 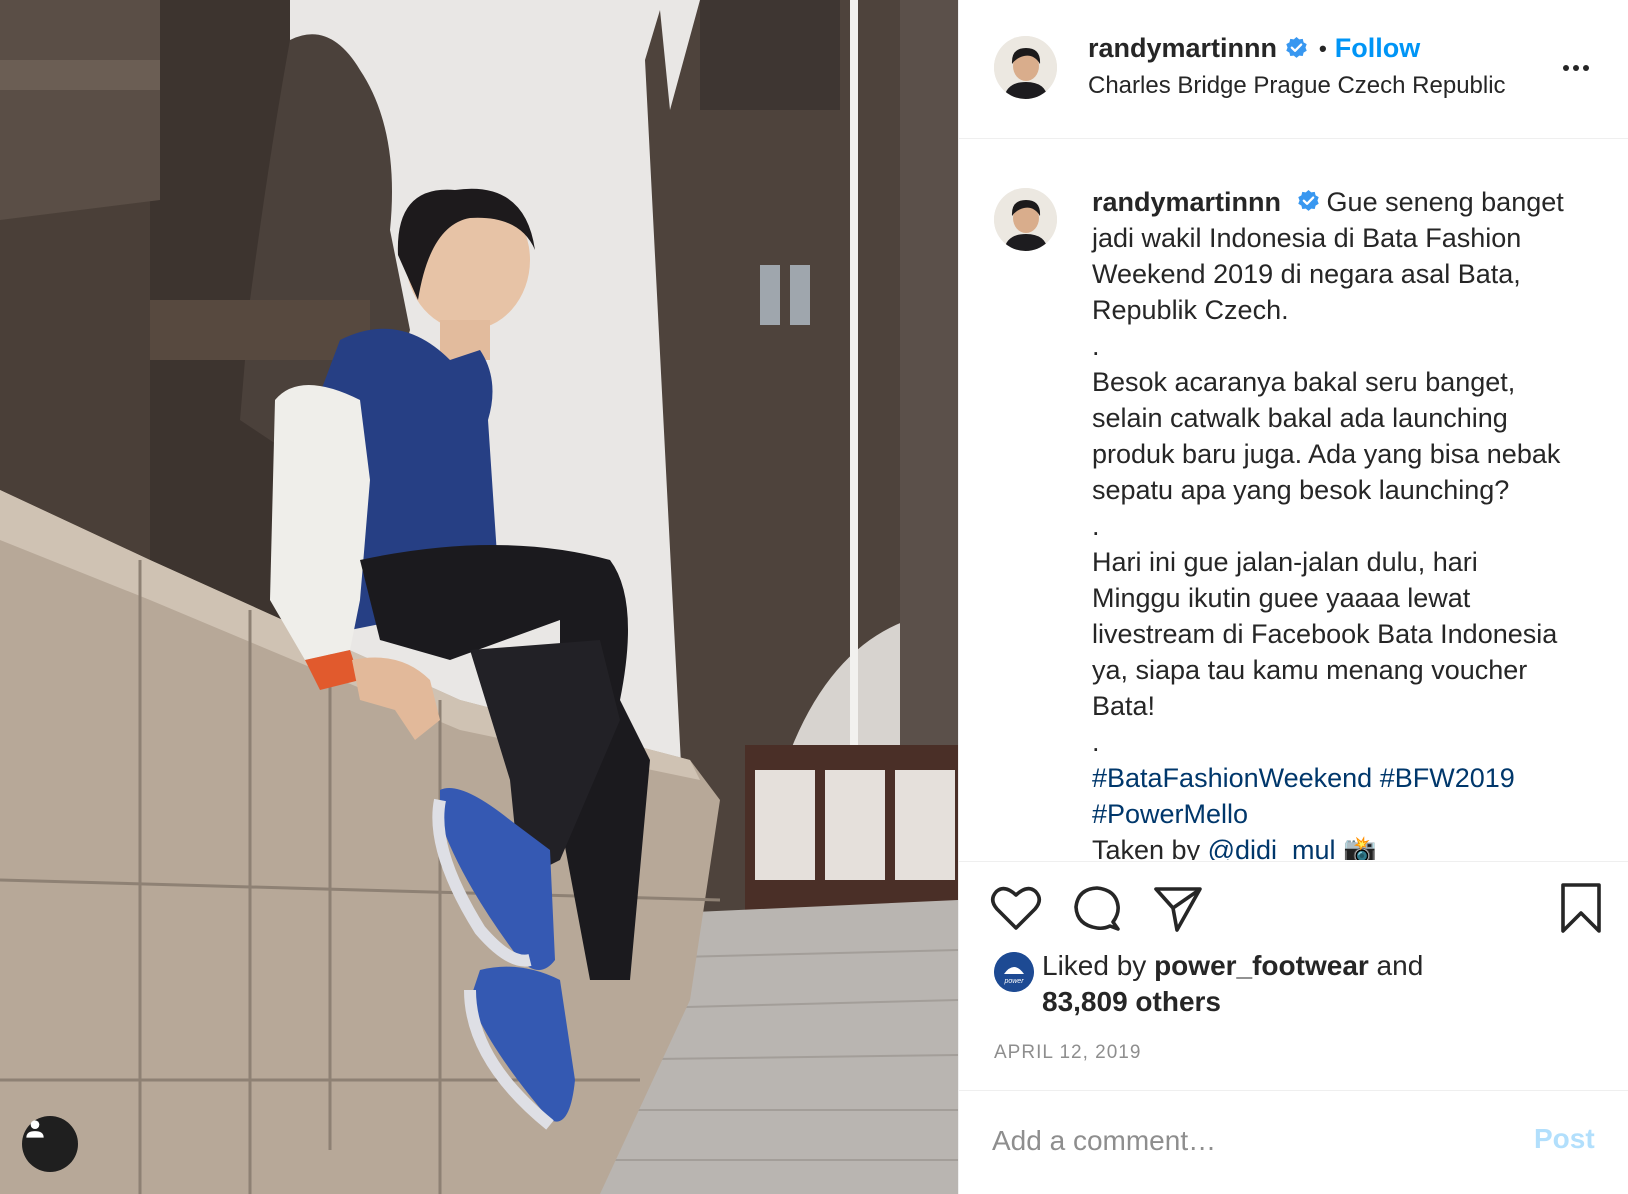 What do you see at coordinates (1580, 68) in the screenshot?
I see `more-options-icon` at bounding box center [1580, 68].